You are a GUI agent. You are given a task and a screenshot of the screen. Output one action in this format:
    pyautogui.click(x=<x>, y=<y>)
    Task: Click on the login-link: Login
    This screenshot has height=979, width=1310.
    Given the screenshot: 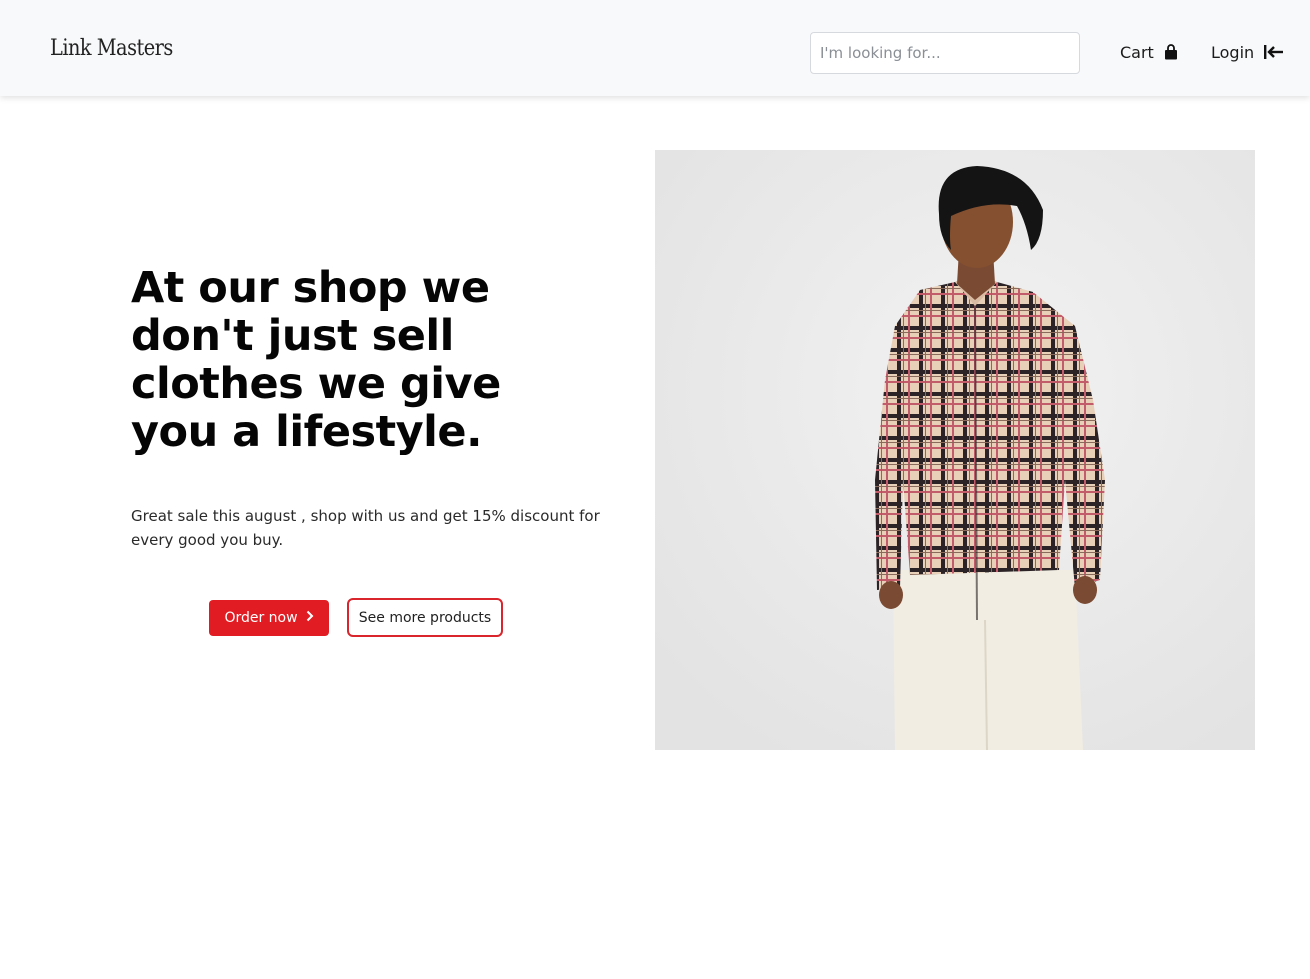 What is the action you would take?
    pyautogui.click(x=1247, y=52)
    